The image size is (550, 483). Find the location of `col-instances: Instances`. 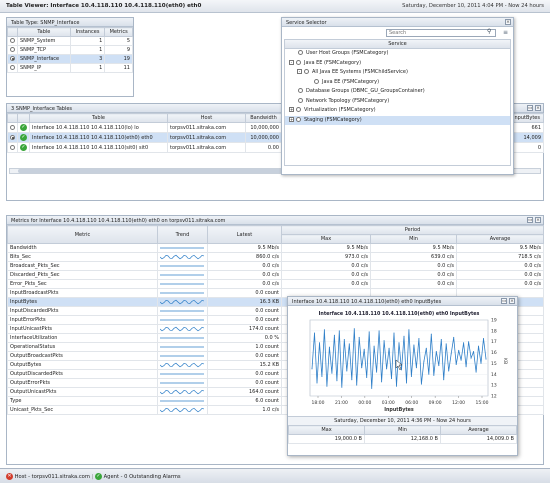

col-instances: Instances is located at coordinates (87, 32).